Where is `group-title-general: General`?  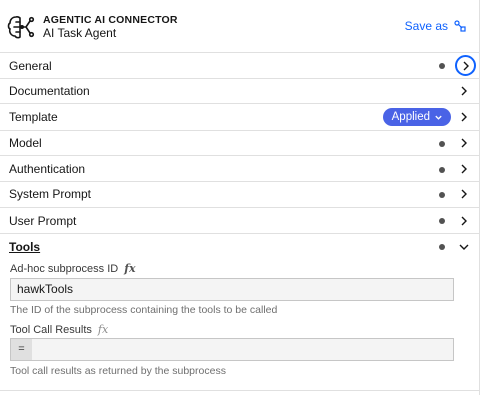 group-title-general: General is located at coordinates (30, 66).